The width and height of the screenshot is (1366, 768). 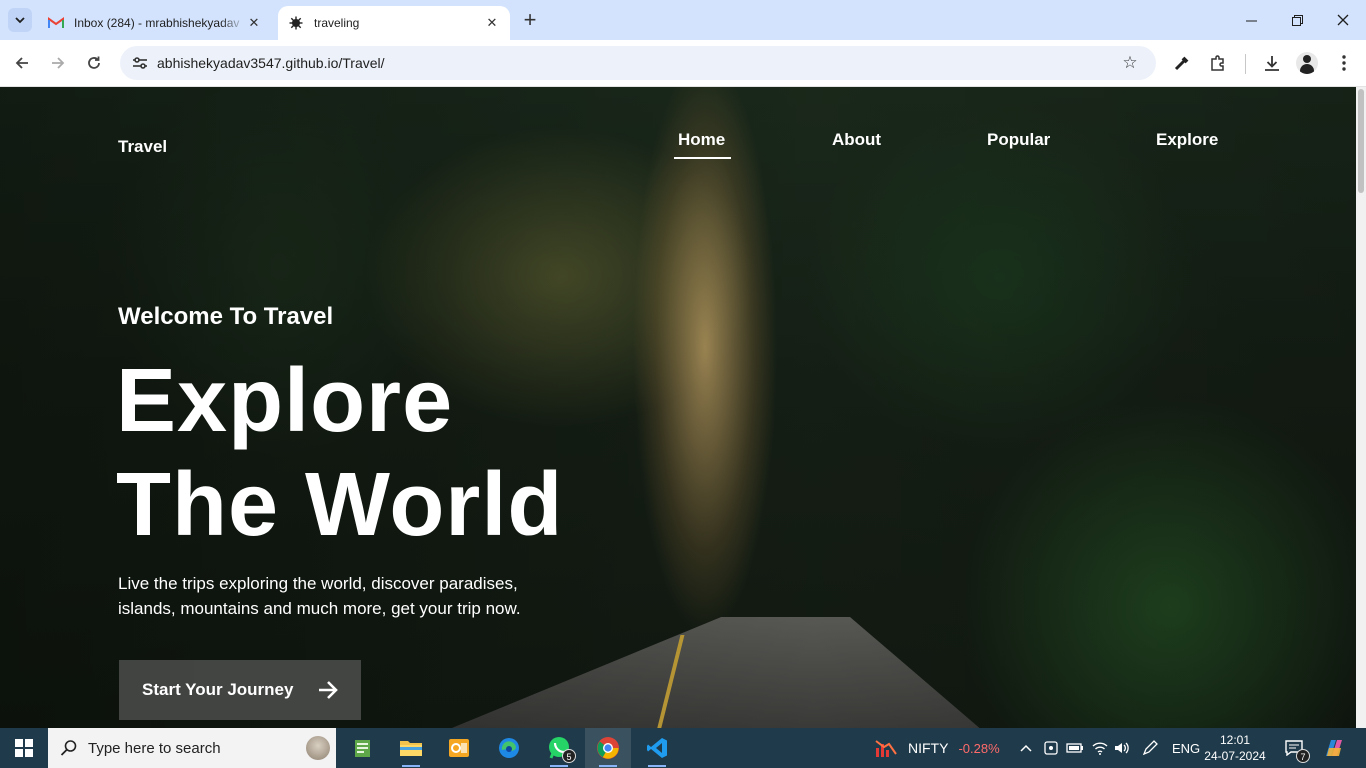 I want to click on taskbar-search-box: Type here to search, so click(x=192, y=748).